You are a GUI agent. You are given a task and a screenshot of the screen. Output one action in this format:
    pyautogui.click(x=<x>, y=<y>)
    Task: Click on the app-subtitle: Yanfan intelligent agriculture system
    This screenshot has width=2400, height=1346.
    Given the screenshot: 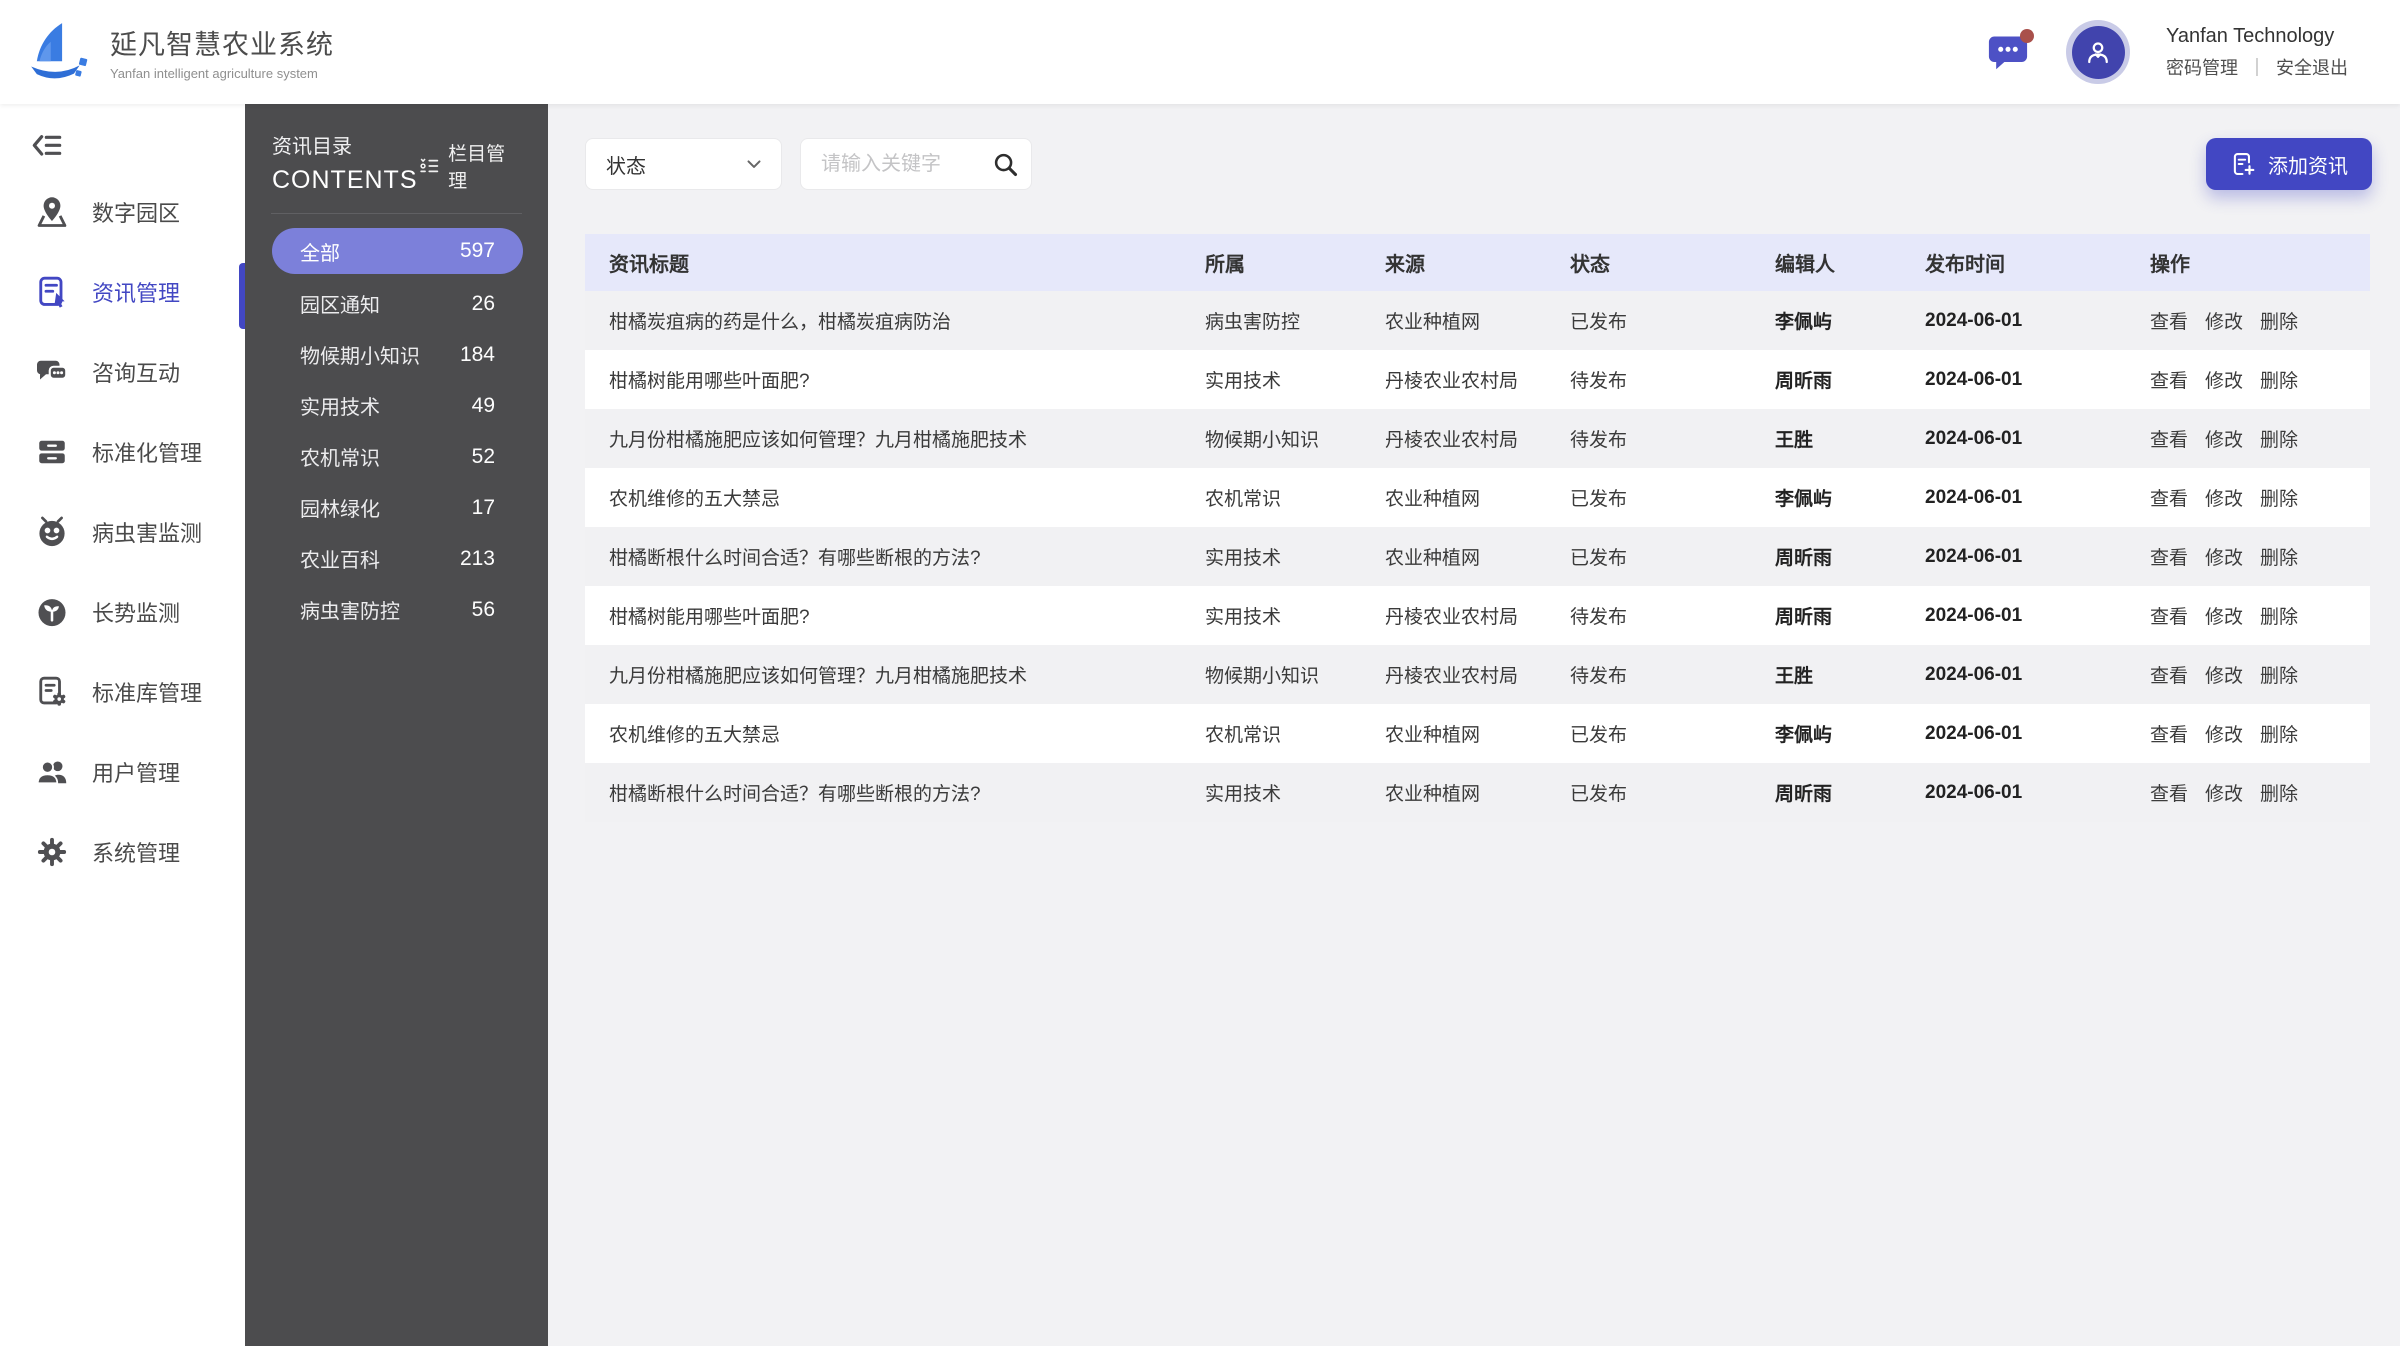 What is the action you would take?
    pyautogui.click(x=214, y=73)
    